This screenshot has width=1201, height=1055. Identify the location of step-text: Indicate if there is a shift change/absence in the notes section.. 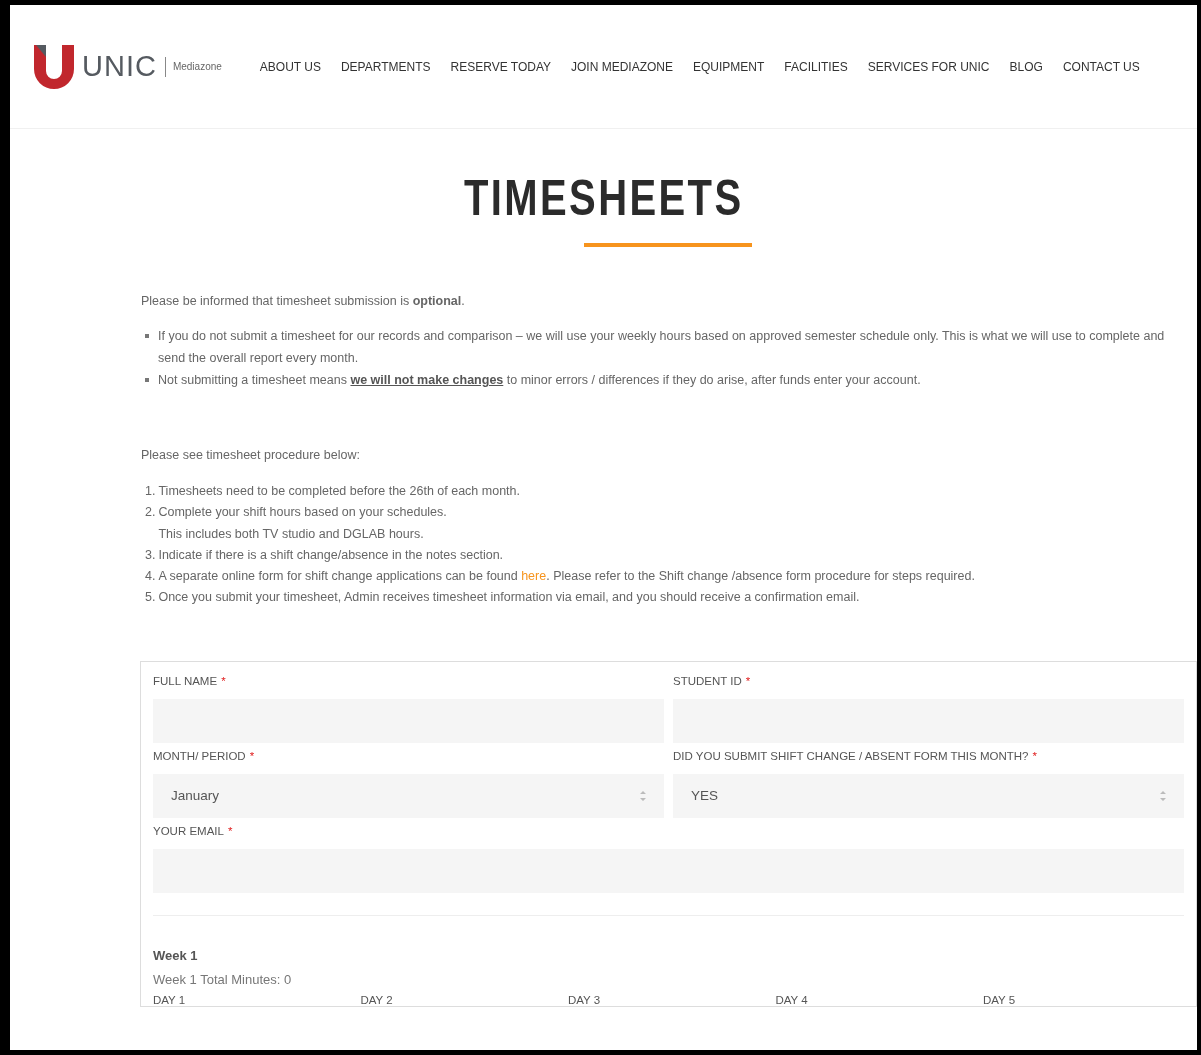
(331, 555).